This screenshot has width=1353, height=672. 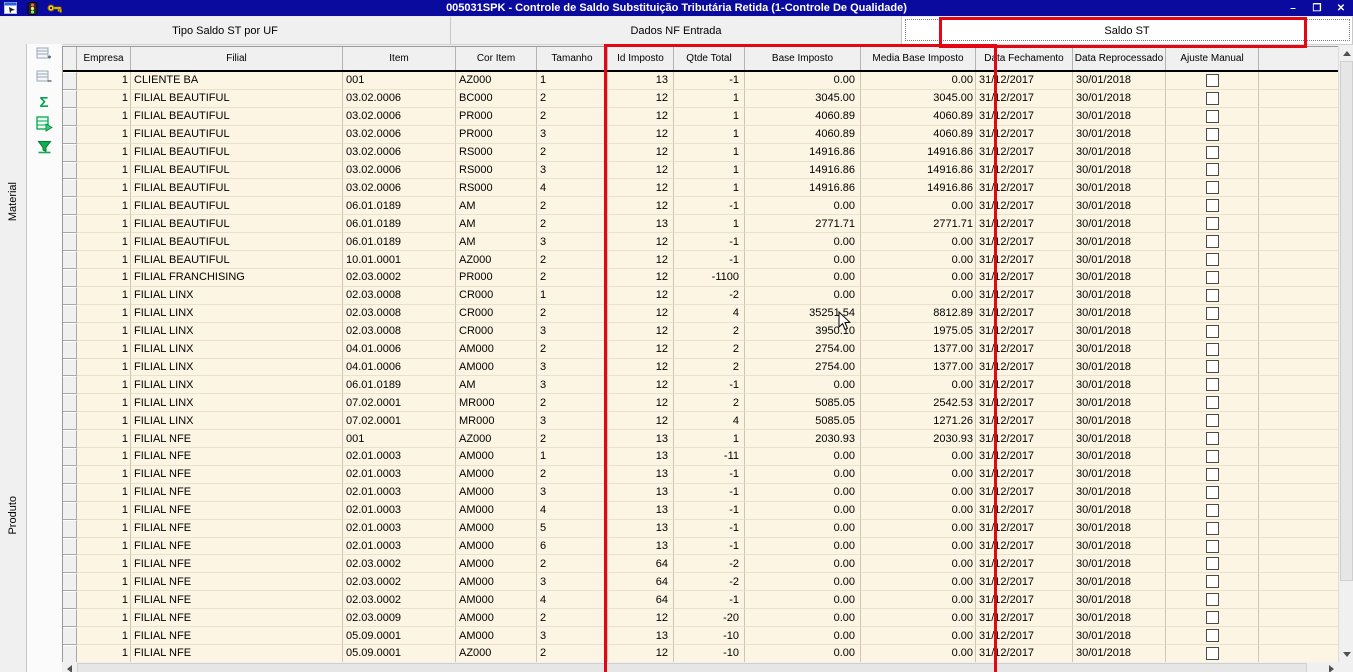 I want to click on scroll-left-button, so click(x=69, y=667).